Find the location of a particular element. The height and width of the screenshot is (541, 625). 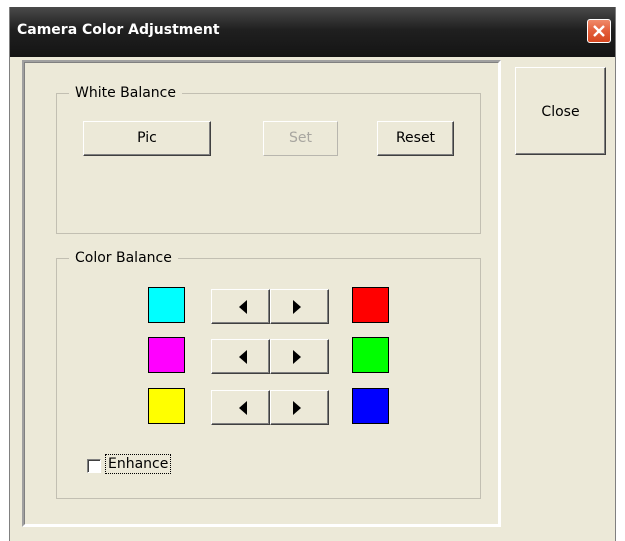

color-balance-legend: Color Balance is located at coordinates (123, 258).